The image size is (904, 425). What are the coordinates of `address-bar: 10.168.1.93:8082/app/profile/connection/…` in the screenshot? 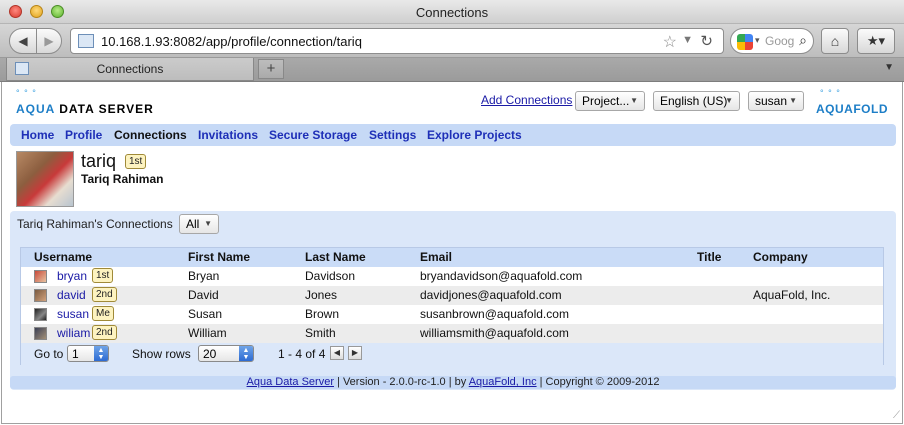 It's located at (397, 41).